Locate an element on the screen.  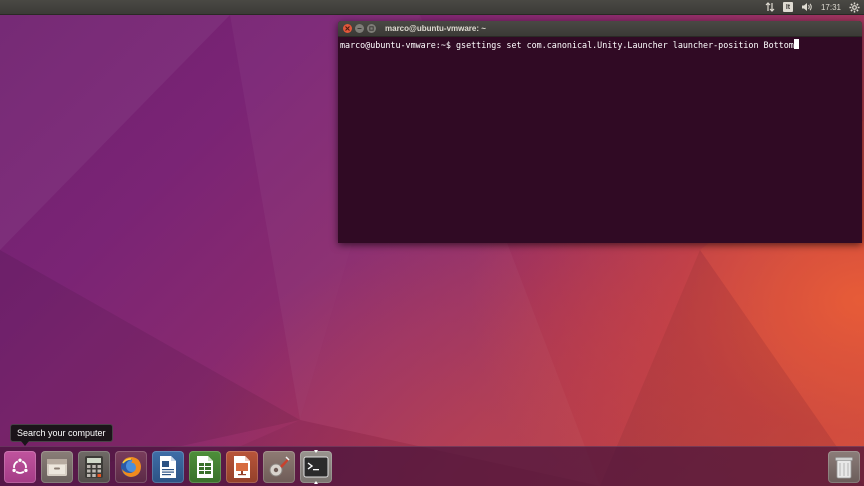
system-settings-icon is located at coordinates (279, 466).